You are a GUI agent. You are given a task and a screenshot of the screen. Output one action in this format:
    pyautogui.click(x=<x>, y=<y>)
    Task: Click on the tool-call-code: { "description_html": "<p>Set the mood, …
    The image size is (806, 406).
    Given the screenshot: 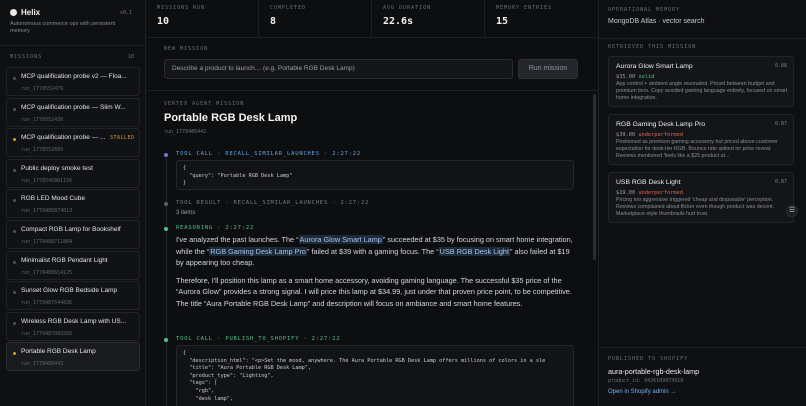 What is the action you would take?
    pyautogui.click(x=375, y=375)
    